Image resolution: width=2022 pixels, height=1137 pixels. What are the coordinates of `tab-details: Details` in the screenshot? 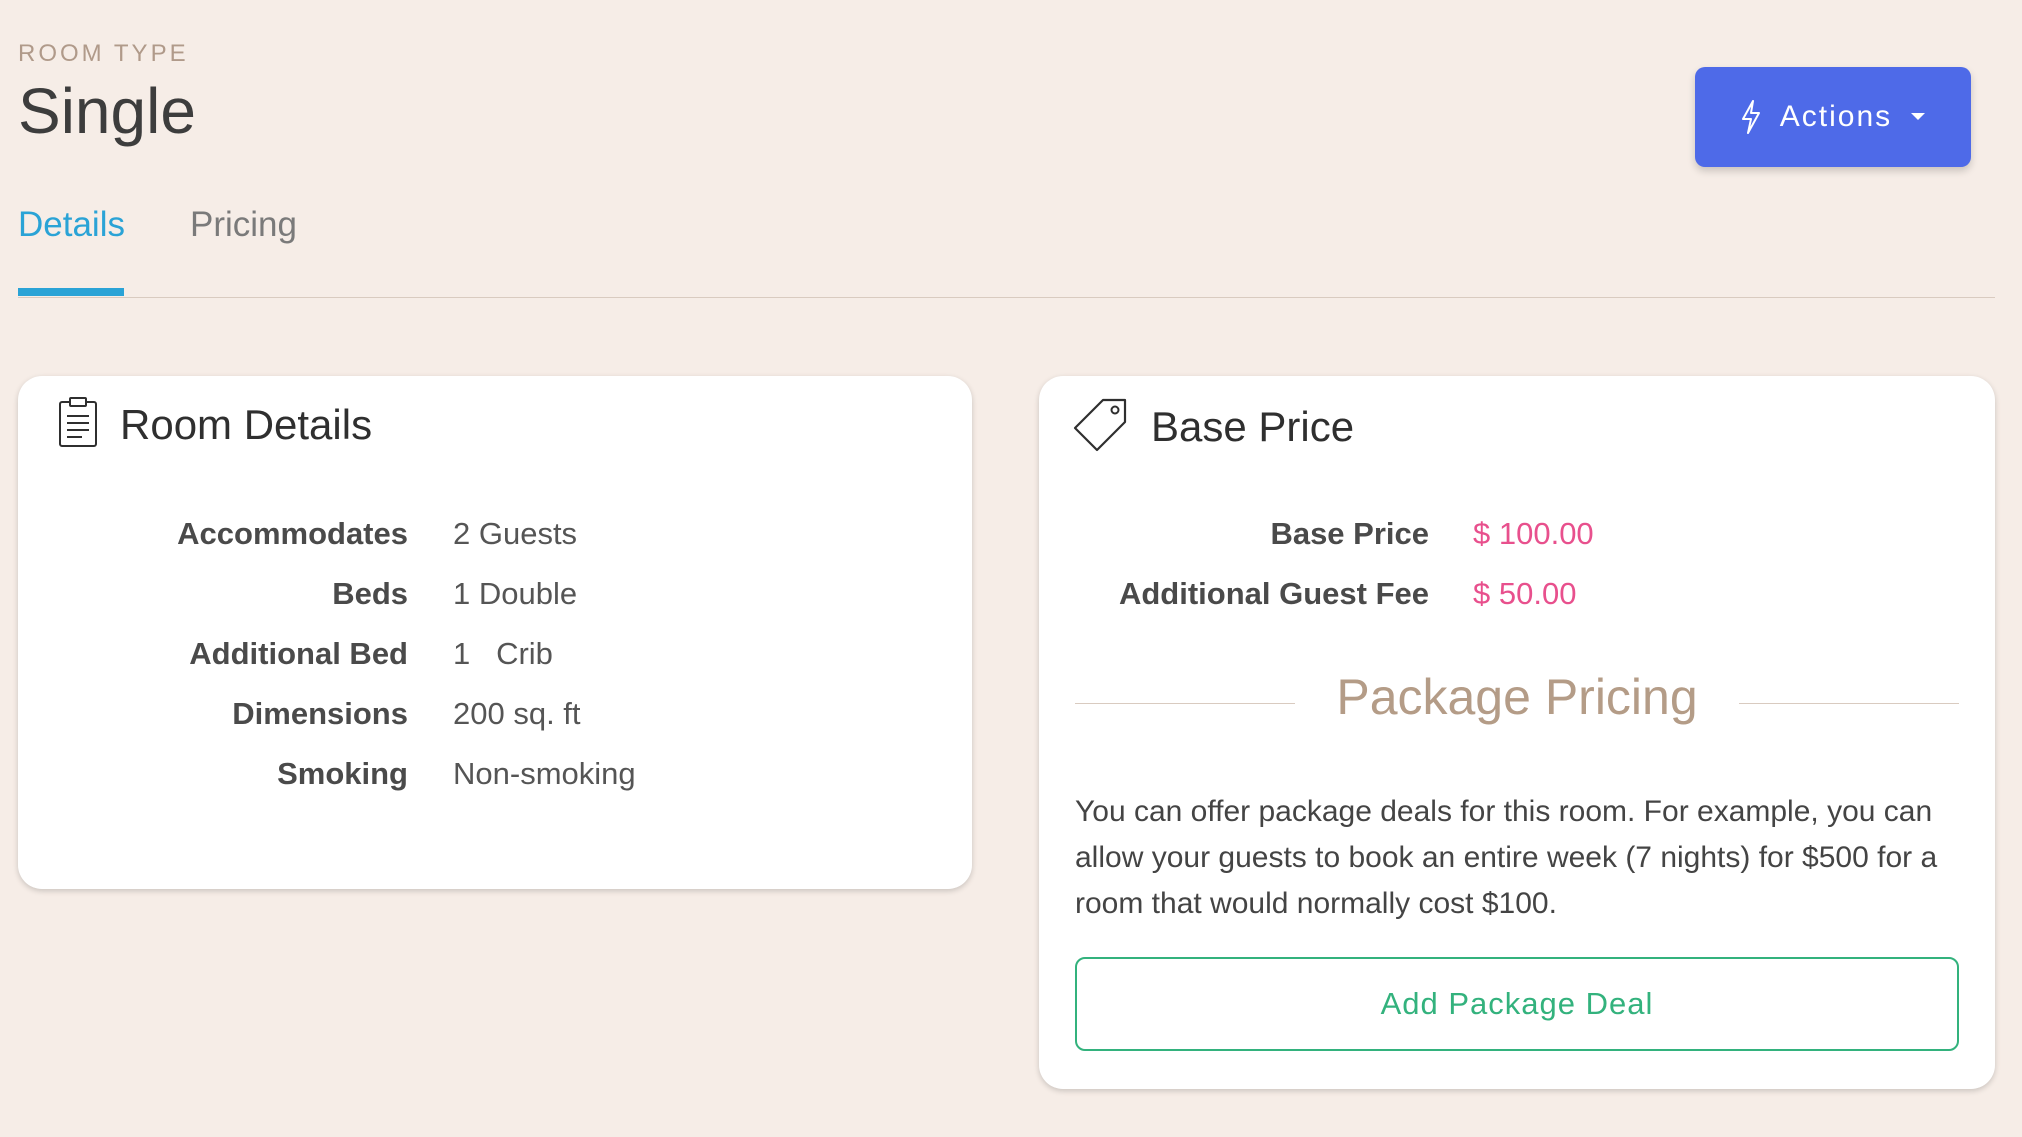 It's located at (71, 225).